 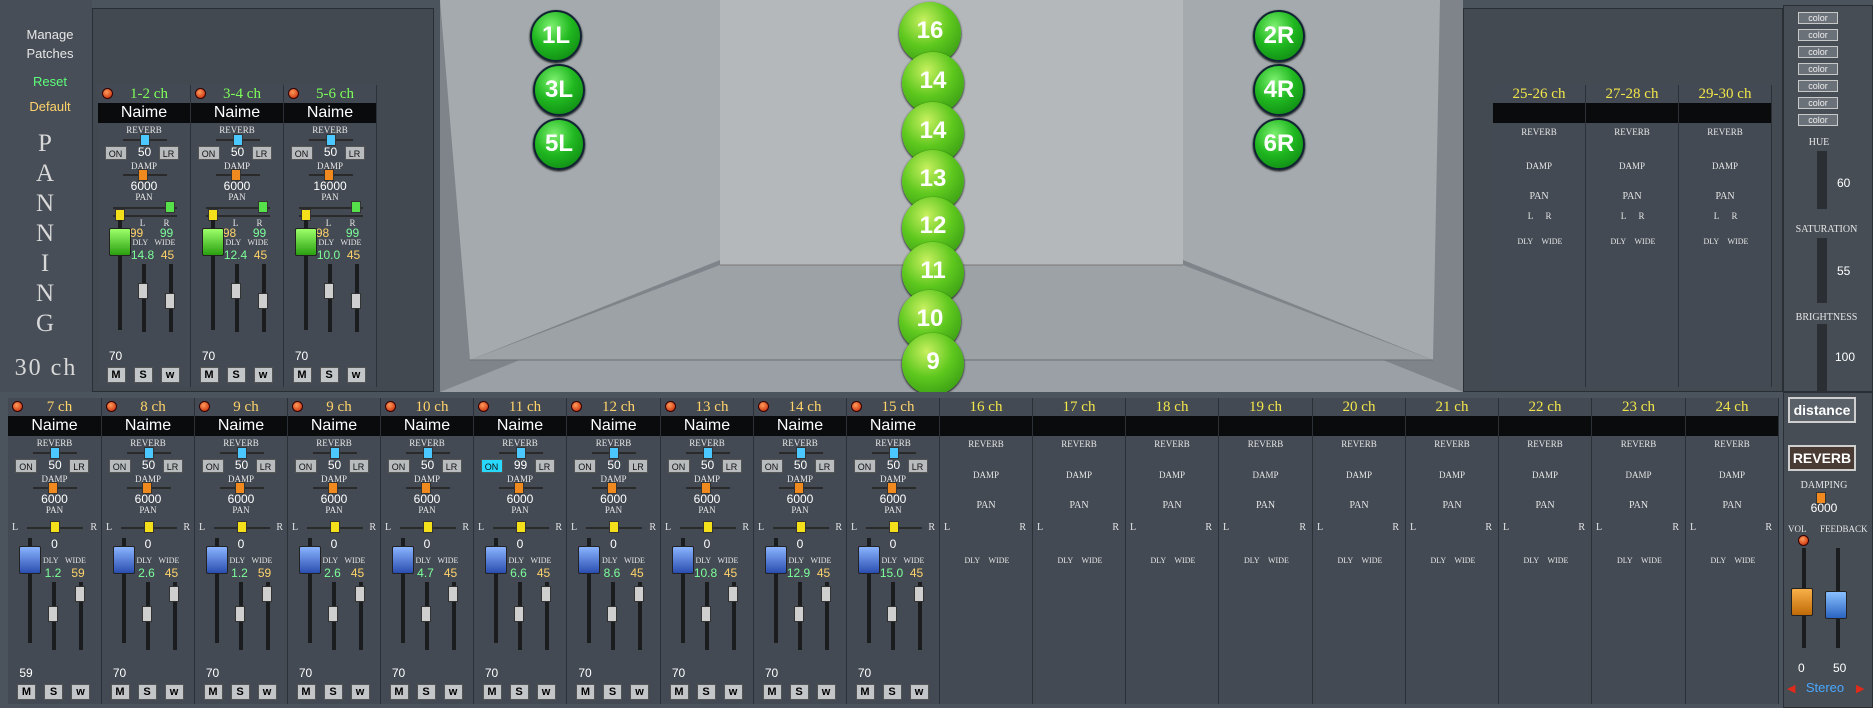 What do you see at coordinates (50, 106) in the screenshot?
I see `default-button: Default` at bounding box center [50, 106].